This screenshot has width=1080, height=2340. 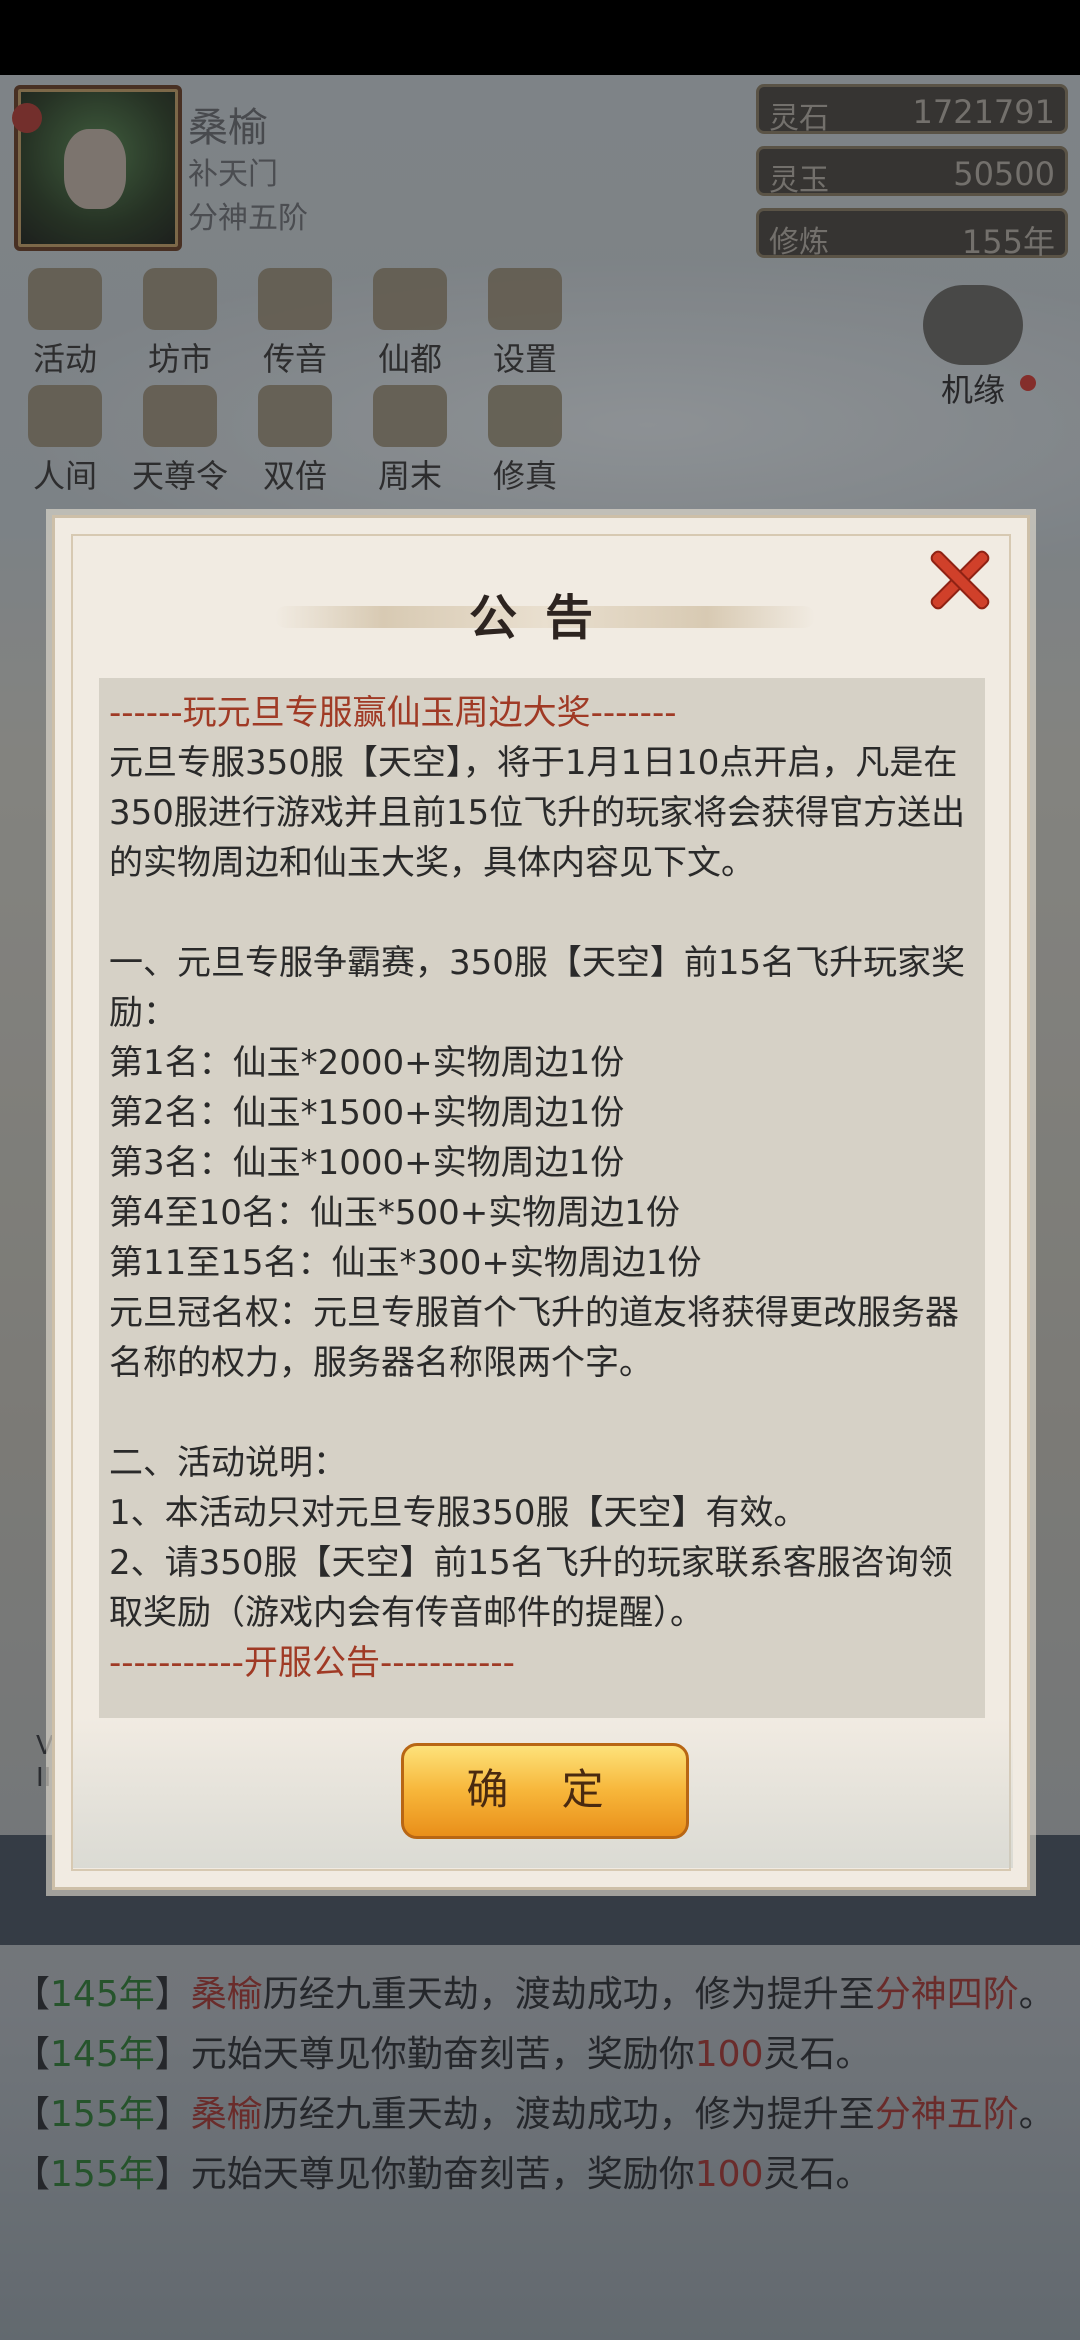 I want to click on status-bar, so click(x=540, y=37).